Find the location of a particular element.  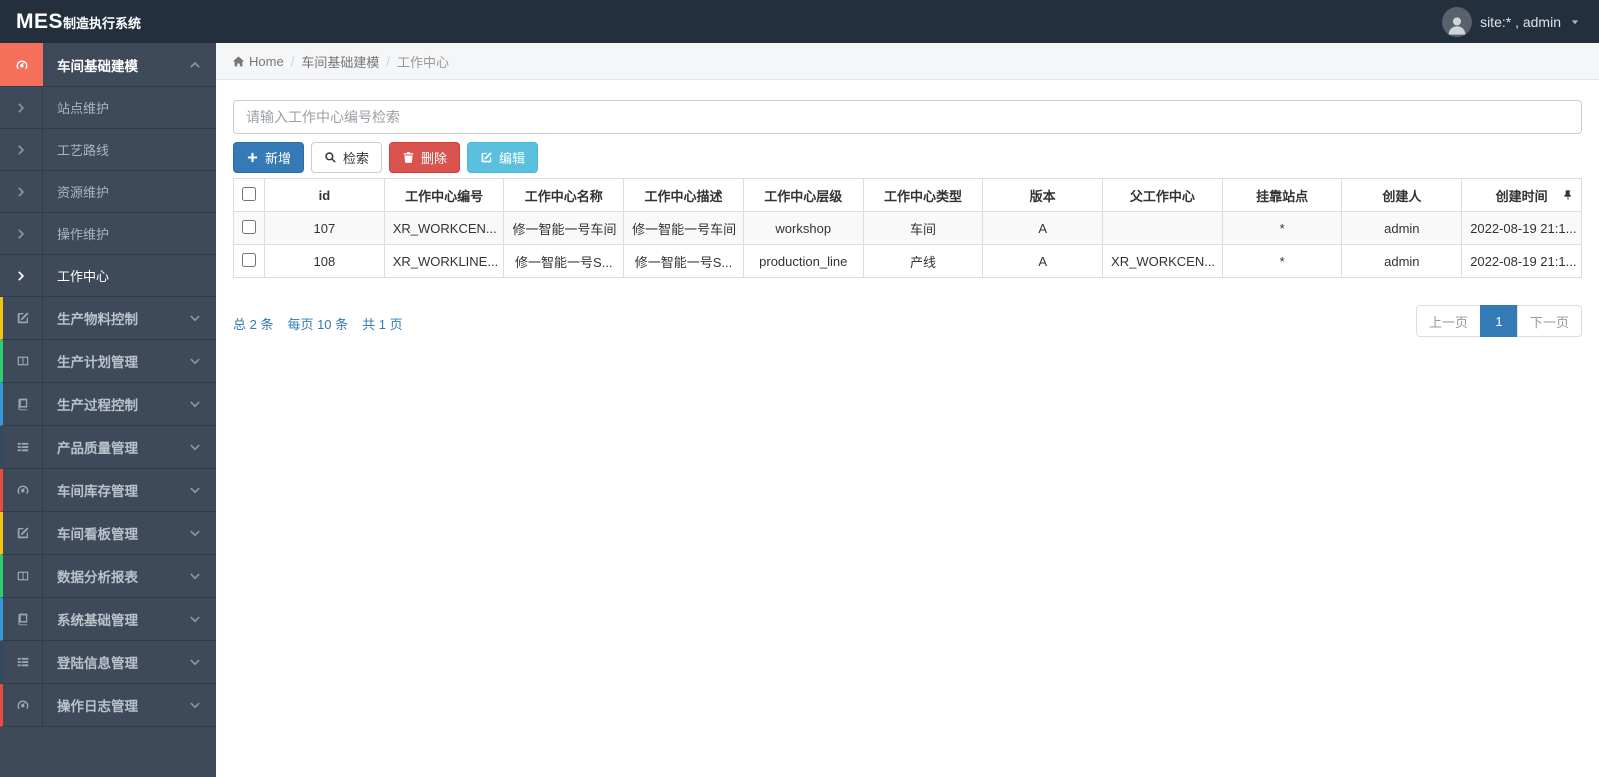

pagination-summary: 总 2 条 每页 10 条 共 1 页 is located at coordinates (318, 319).